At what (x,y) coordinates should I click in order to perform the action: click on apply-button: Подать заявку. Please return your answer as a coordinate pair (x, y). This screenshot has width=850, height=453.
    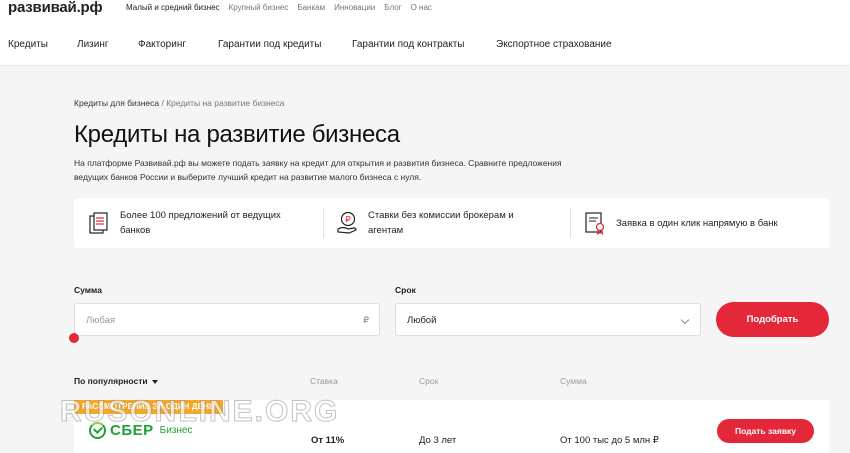
    Looking at the image, I should click on (765, 431).